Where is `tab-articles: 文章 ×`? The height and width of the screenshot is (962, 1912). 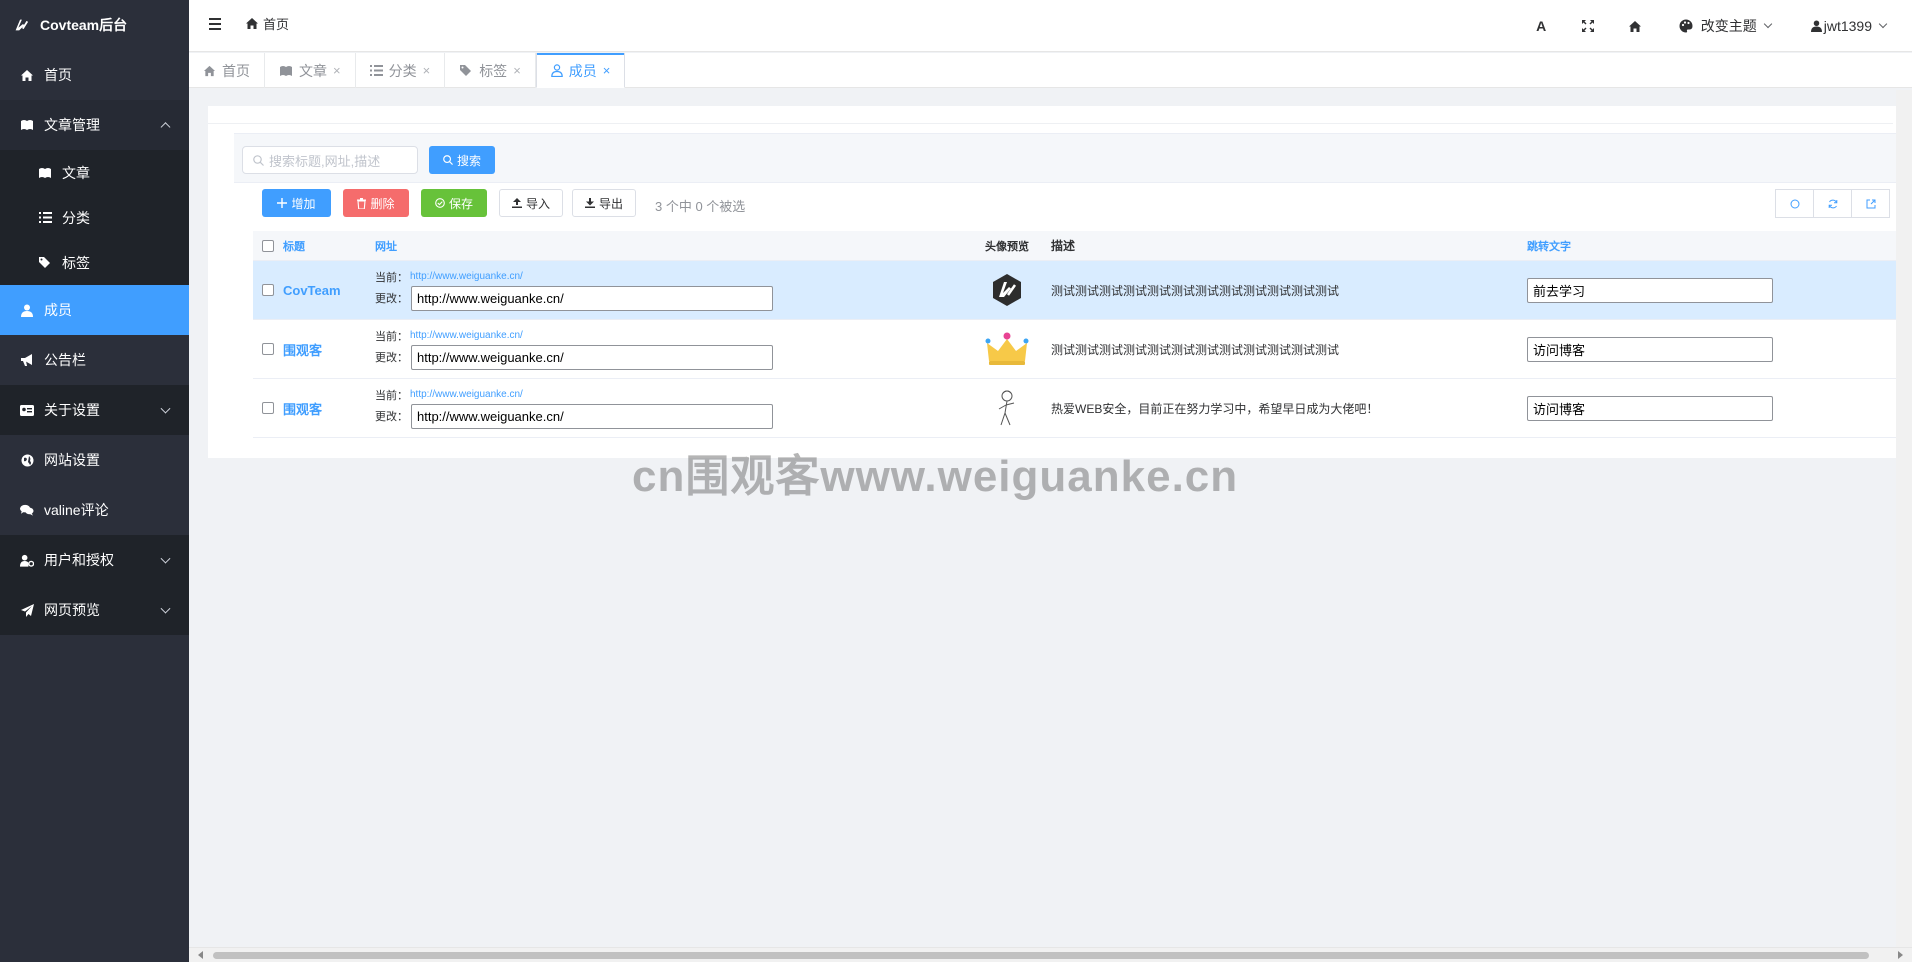 tab-articles: 文章 × is located at coordinates (310, 70).